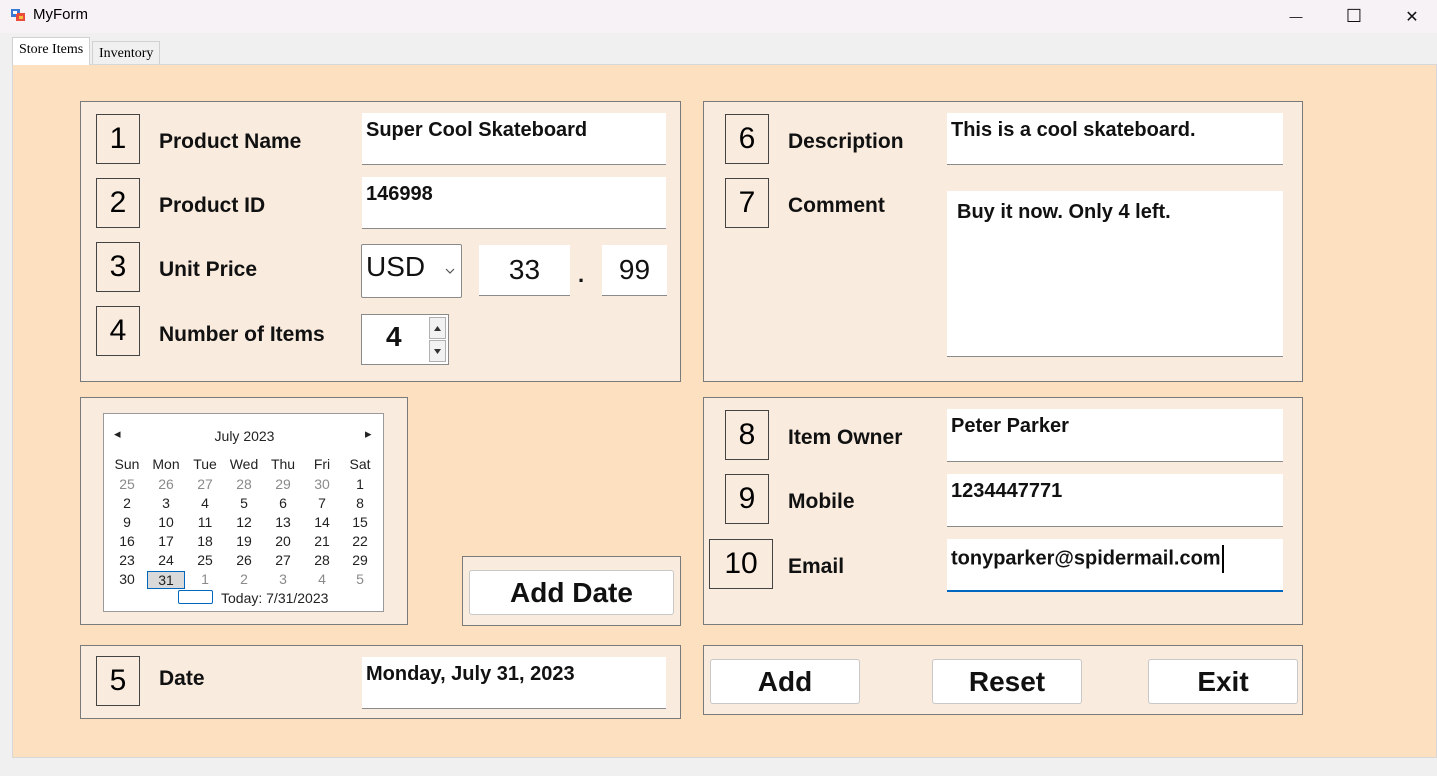  Describe the element at coordinates (118, 331) in the screenshot. I see `field-number-4: 4` at that location.